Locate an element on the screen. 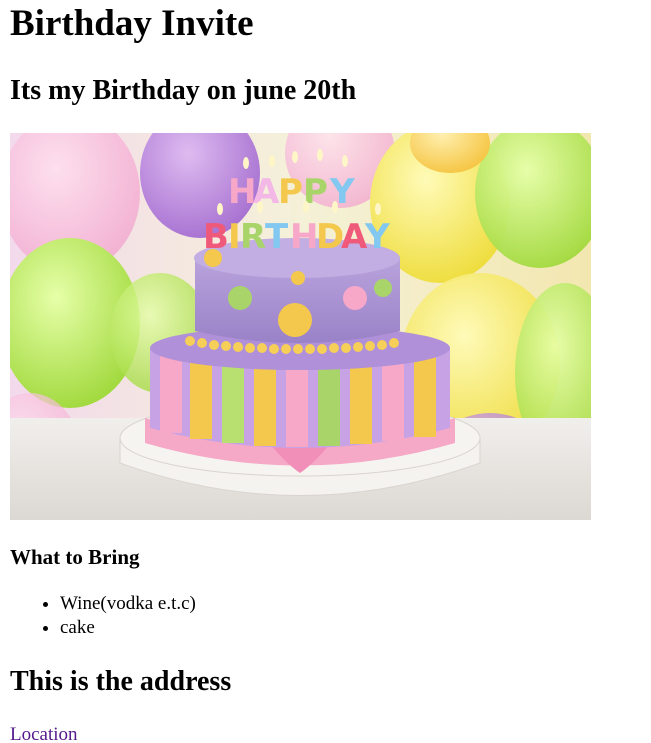 This screenshot has width=651, height=743. svg-text: B is located at coordinates (216, 237).